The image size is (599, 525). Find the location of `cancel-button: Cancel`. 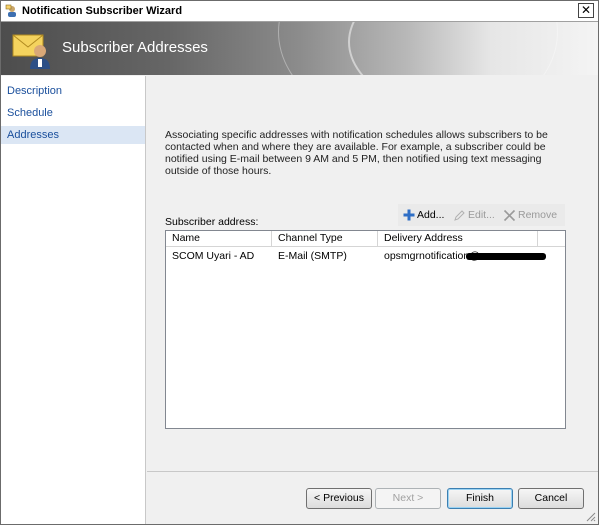

cancel-button: Cancel is located at coordinates (551, 498).